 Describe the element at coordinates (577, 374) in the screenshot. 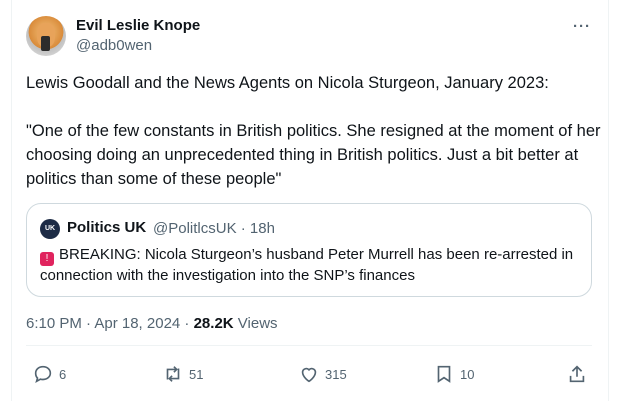

I see `share-icon` at that location.